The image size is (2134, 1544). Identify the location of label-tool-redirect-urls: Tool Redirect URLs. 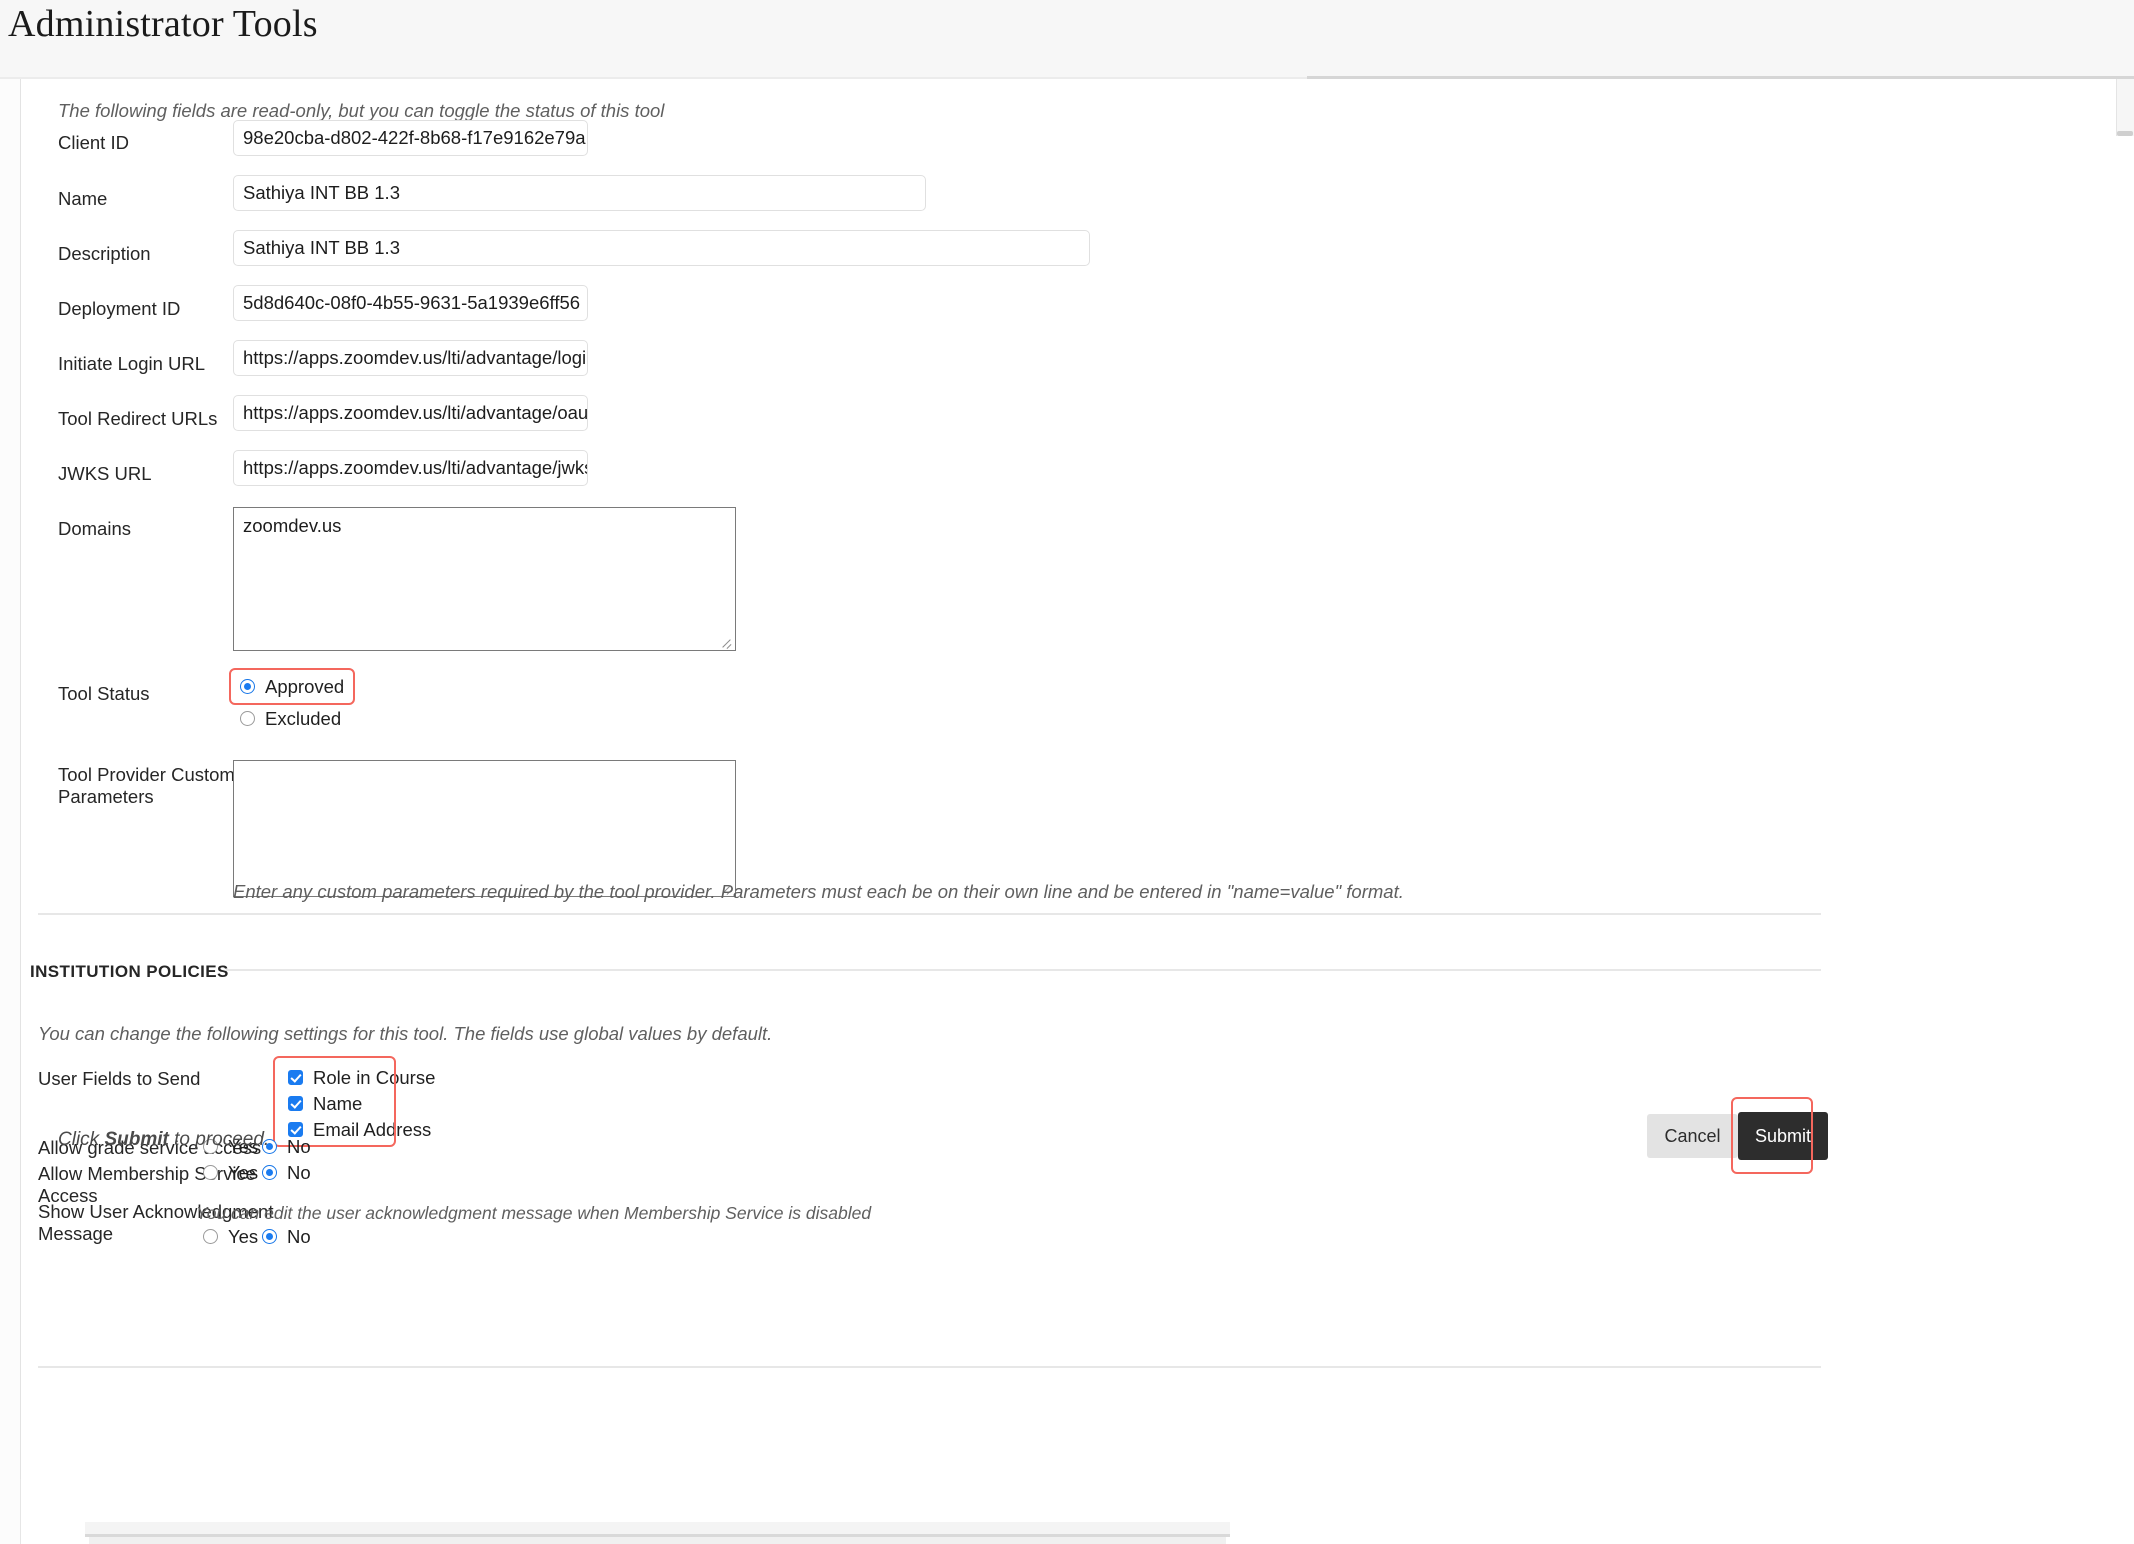
(138, 418).